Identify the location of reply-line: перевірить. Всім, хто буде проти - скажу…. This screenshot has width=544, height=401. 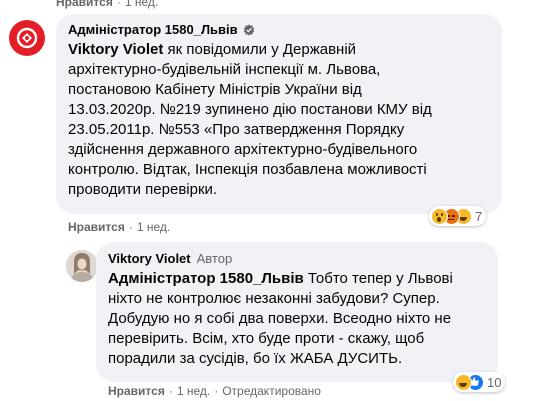
(266, 338).